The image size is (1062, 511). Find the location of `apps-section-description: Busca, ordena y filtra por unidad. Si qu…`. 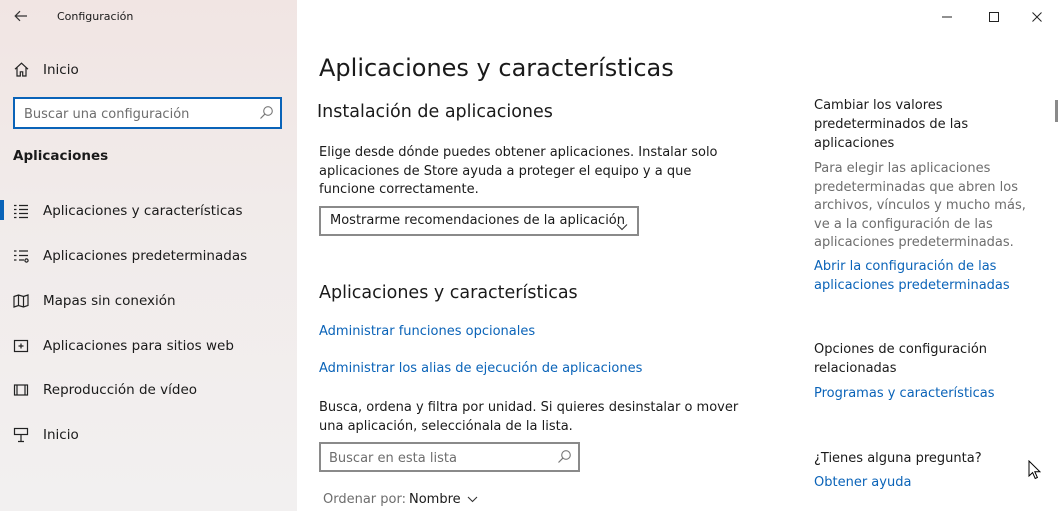

apps-section-description: Busca, ordena y filtra por unidad. Si qu… is located at coordinates (529, 417).